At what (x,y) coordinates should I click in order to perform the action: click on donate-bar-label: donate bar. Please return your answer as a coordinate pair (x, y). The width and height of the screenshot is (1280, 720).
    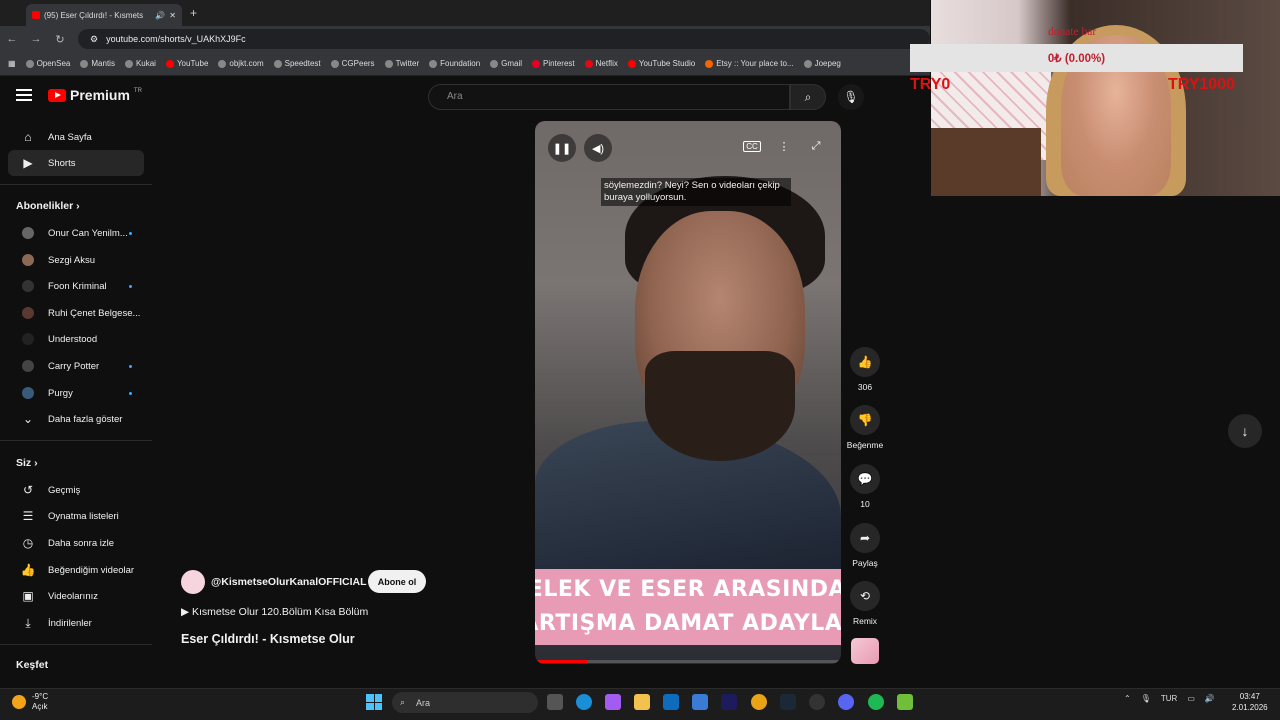
    Looking at the image, I should click on (1072, 32).